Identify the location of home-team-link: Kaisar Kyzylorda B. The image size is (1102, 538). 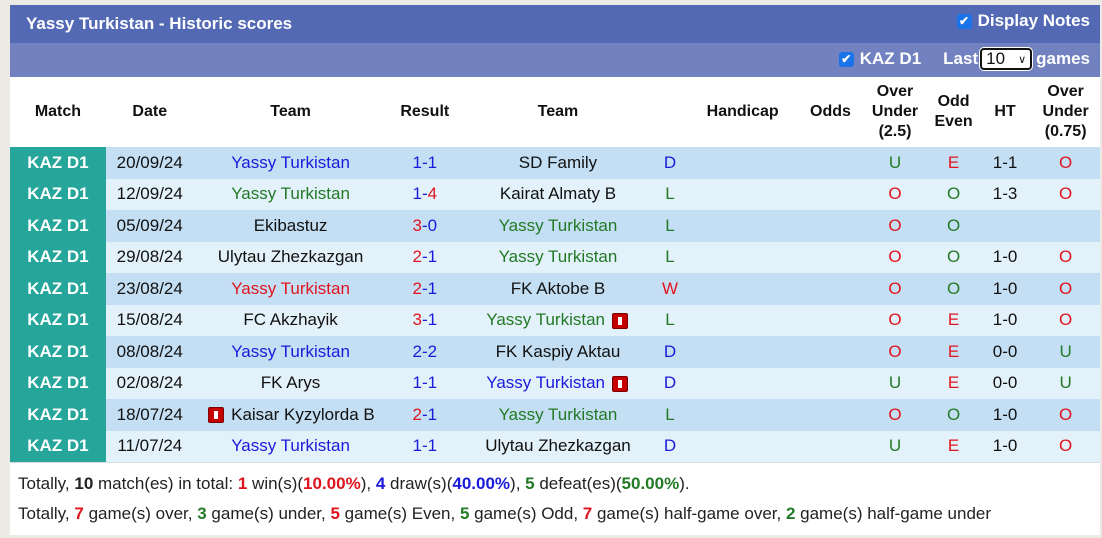
(303, 414).